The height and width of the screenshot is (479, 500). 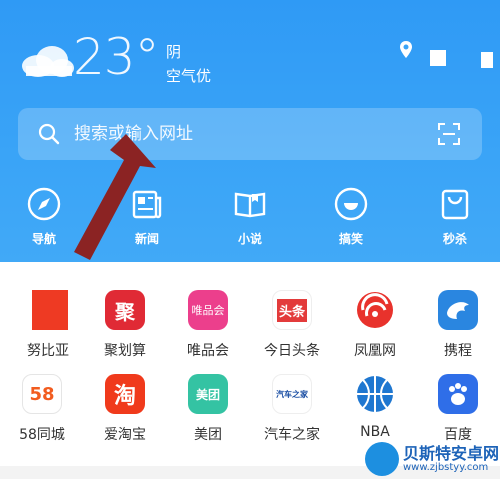 What do you see at coordinates (454, 239) in the screenshot?
I see `nav-label: 秒杀` at bounding box center [454, 239].